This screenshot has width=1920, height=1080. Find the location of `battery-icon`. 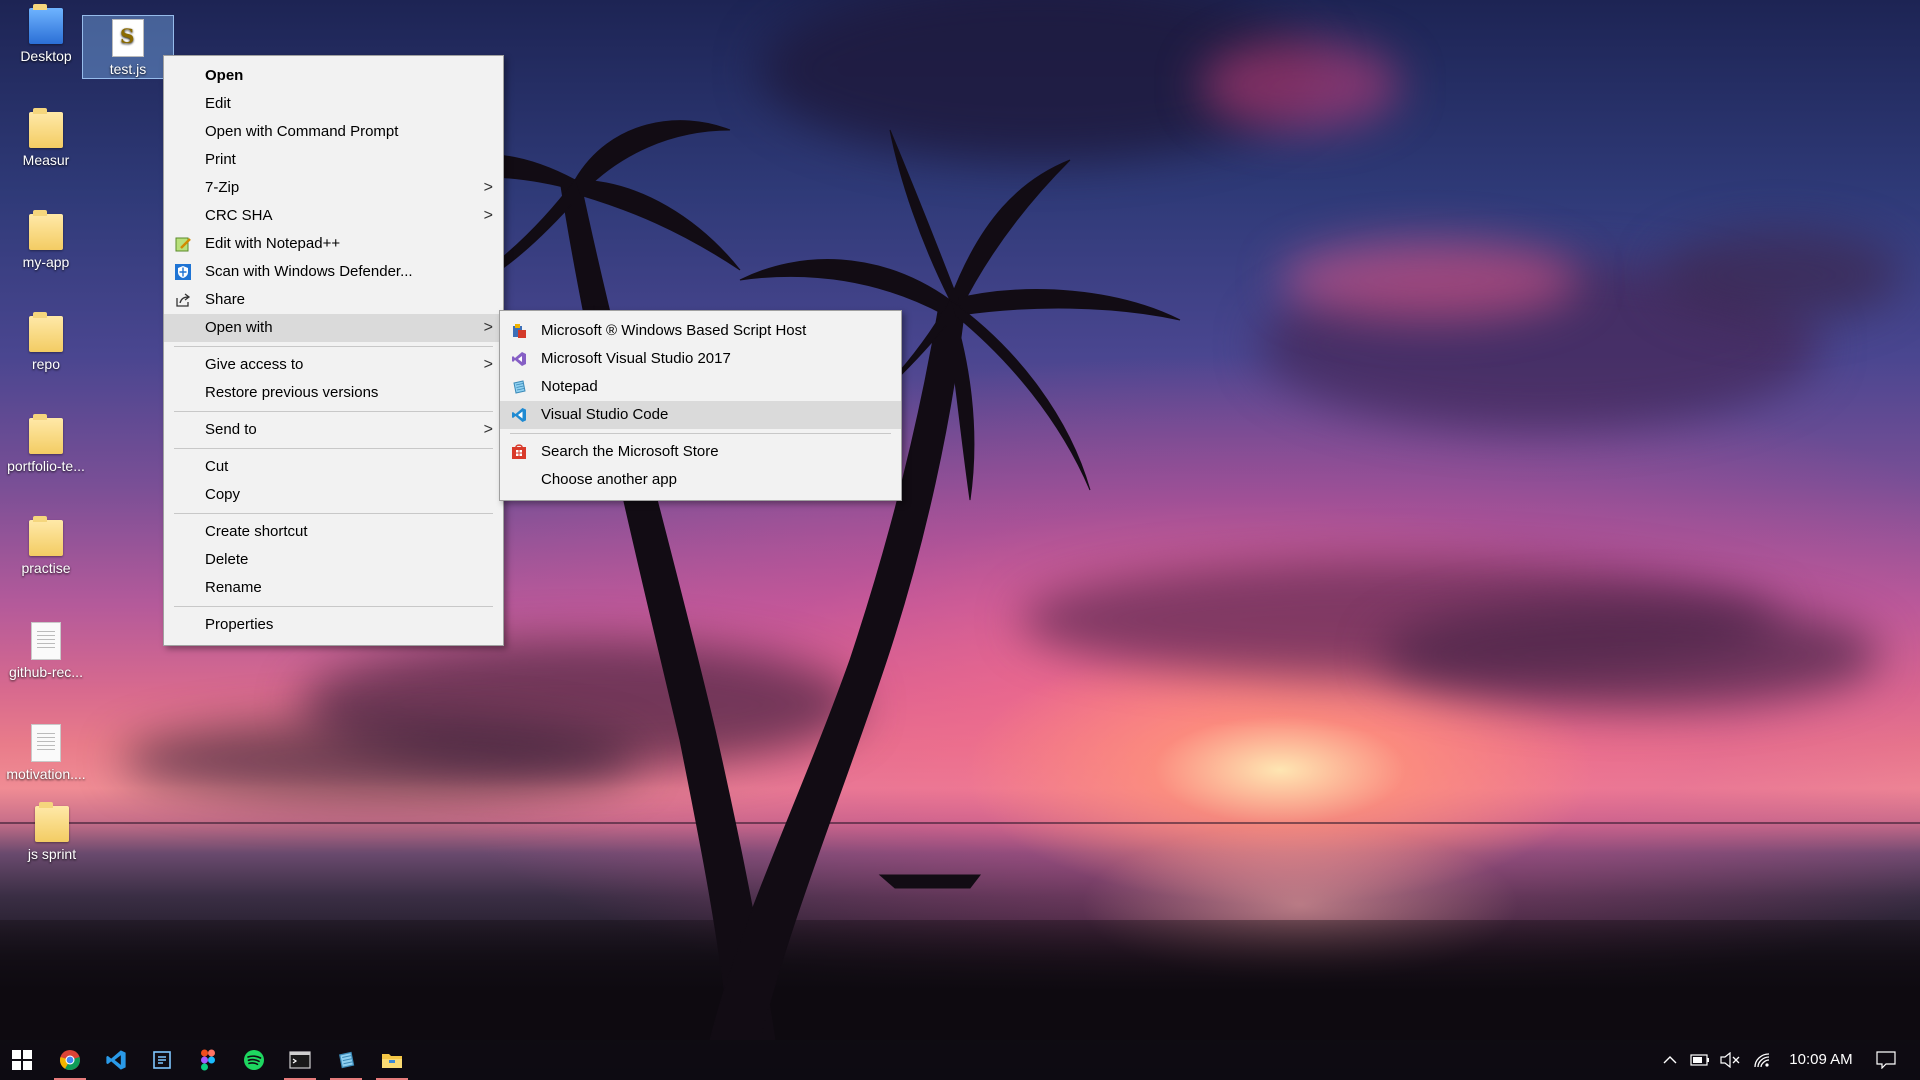

battery-icon is located at coordinates (1699, 1060).